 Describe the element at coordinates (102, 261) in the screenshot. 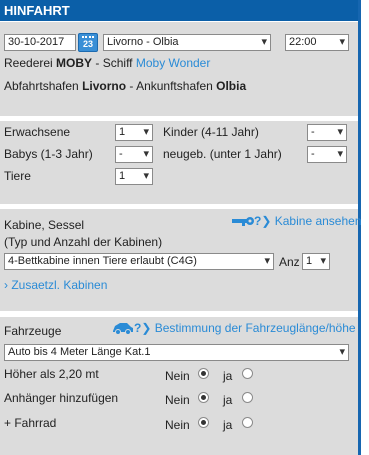

I see `cabin-type-value: 4-Bettkabine innen Tiere erlaubt (C4G)` at that location.